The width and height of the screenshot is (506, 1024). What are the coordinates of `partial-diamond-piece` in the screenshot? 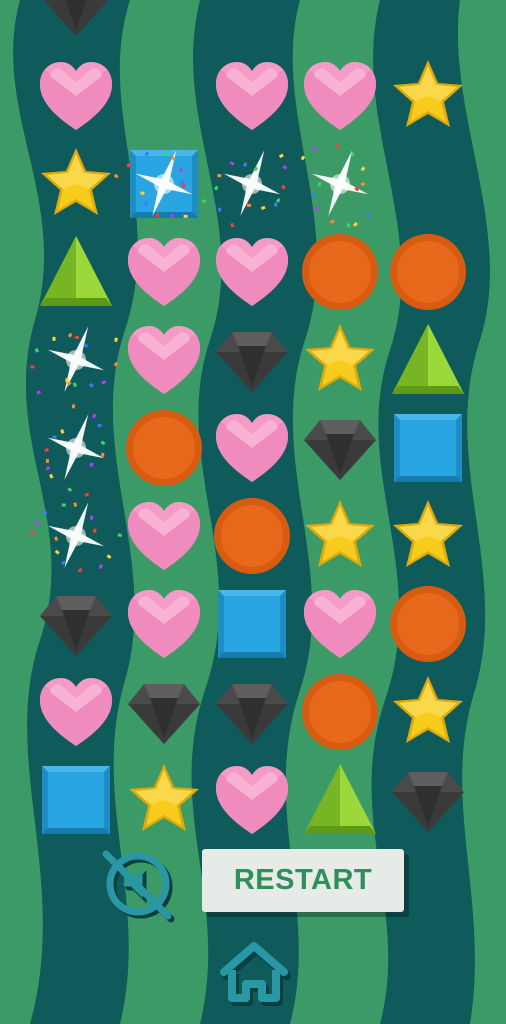 It's located at (76, 24).